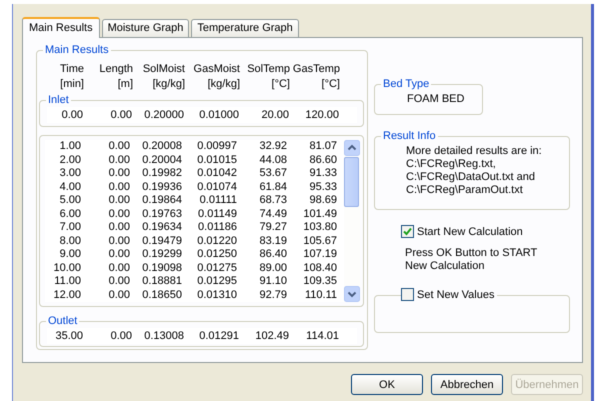 The width and height of the screenshot is (601, 401). I want to click on table-cell-text: 107.19, so click(319, 255).